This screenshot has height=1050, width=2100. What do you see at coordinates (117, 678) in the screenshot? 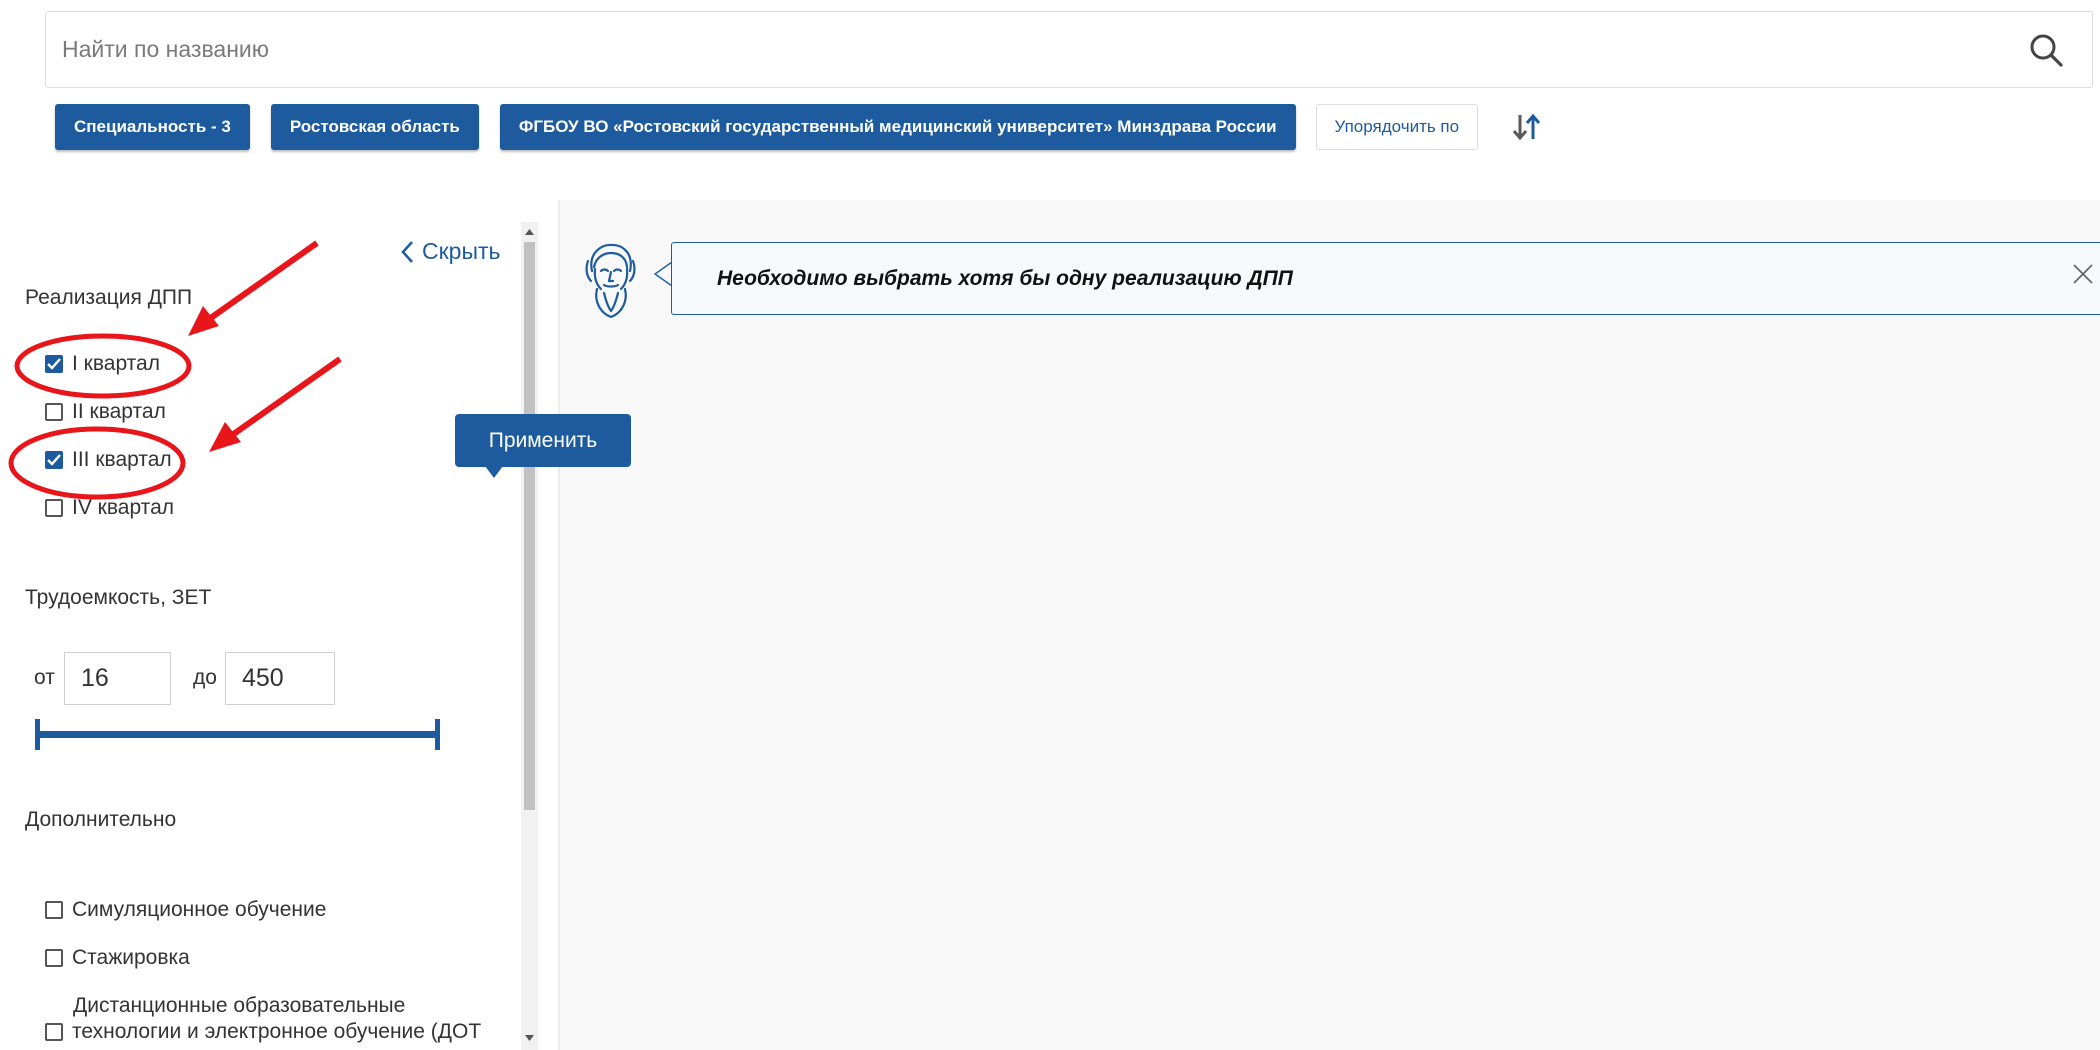
I see `range-from-input: 16` at bounding box center [117, 678].